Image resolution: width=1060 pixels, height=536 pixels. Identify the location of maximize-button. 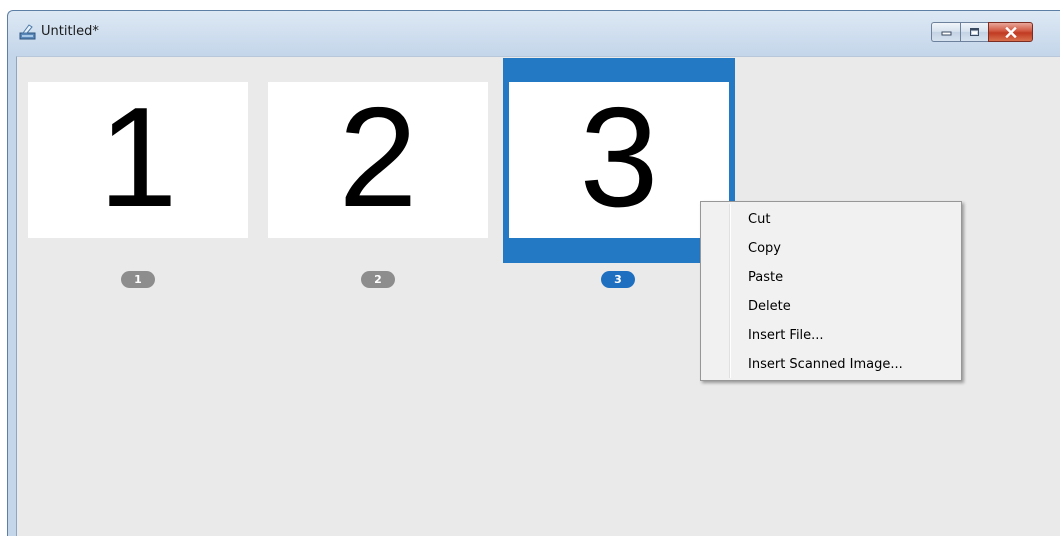
(974, 32).